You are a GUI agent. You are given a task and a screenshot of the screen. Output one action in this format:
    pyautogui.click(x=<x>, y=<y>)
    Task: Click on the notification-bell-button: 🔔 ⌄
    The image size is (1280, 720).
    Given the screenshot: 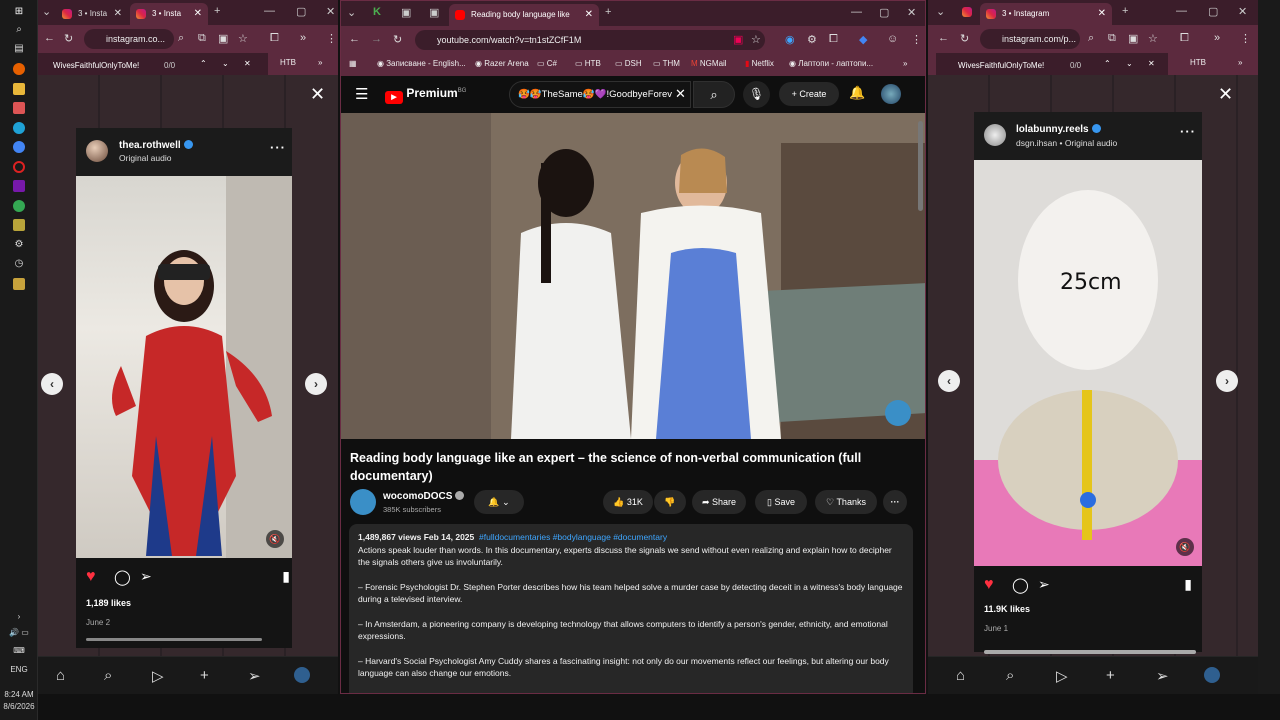 What is the action you would take?
    pyautogui.click(x=499, y=502)
    